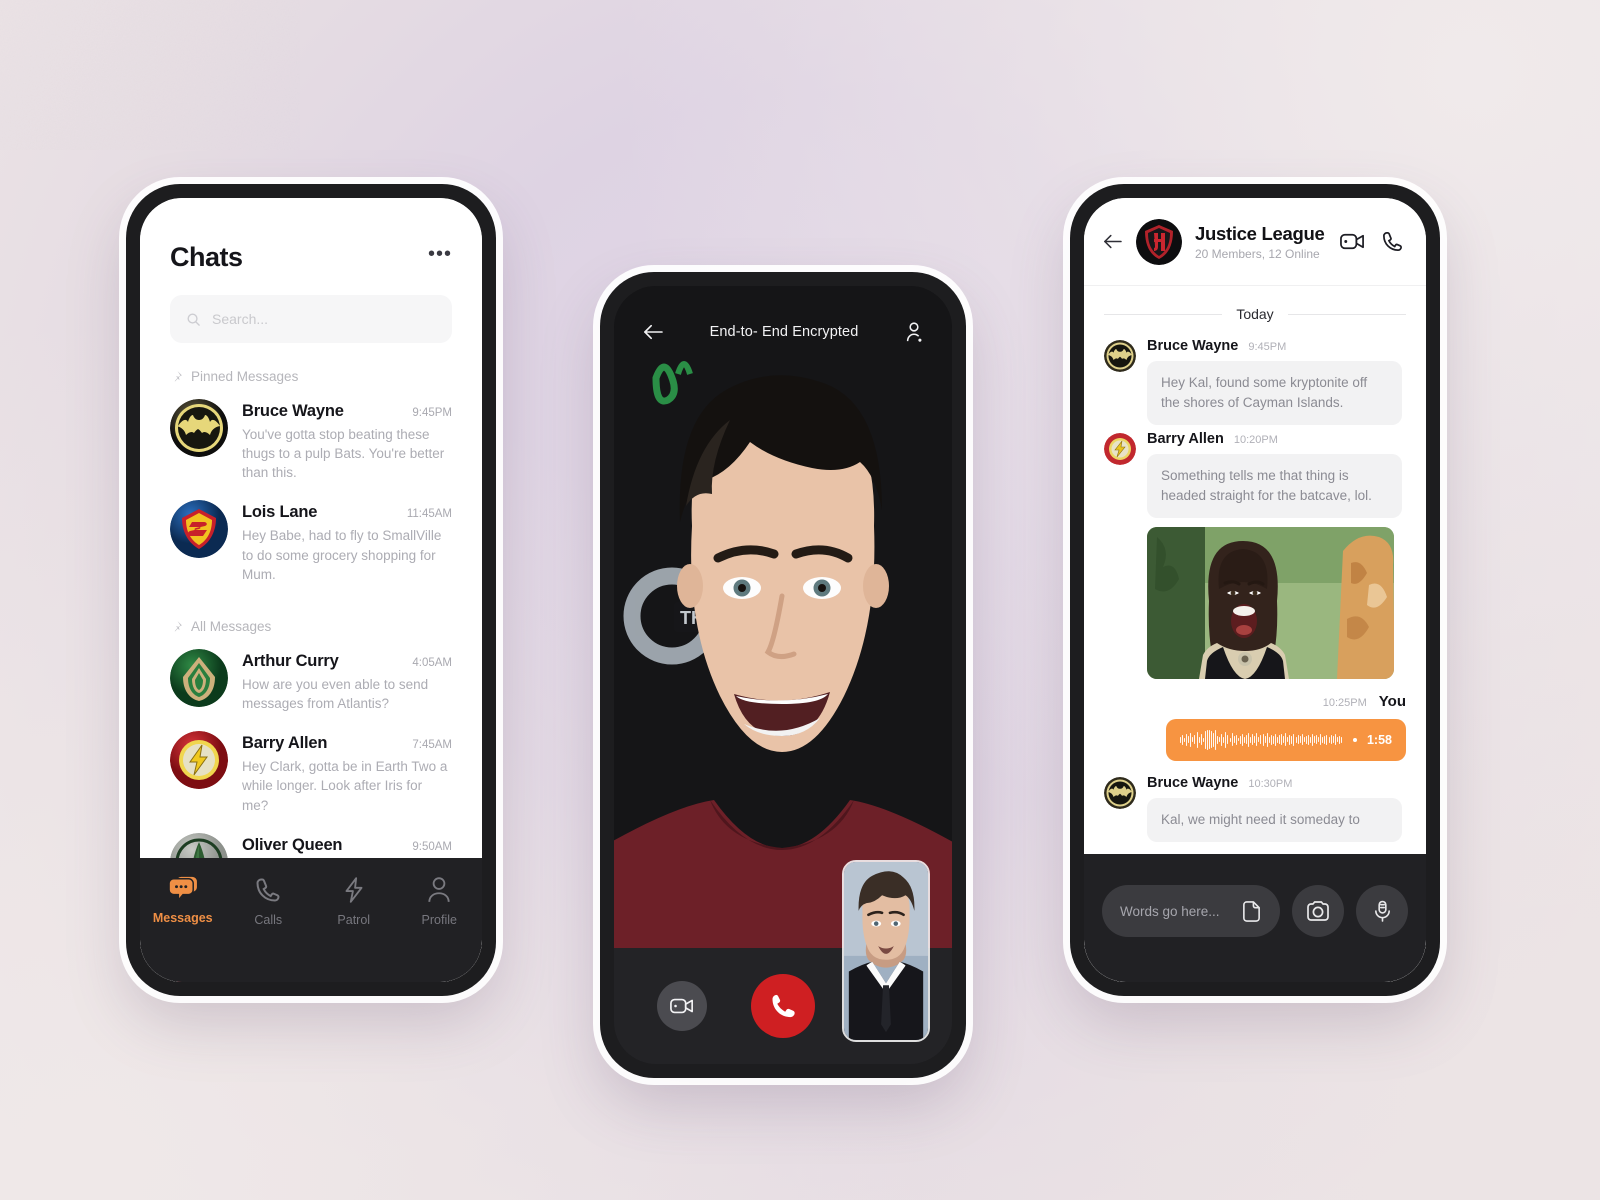  I want to click on voice-duration: 1:58, so click(1379, 739).